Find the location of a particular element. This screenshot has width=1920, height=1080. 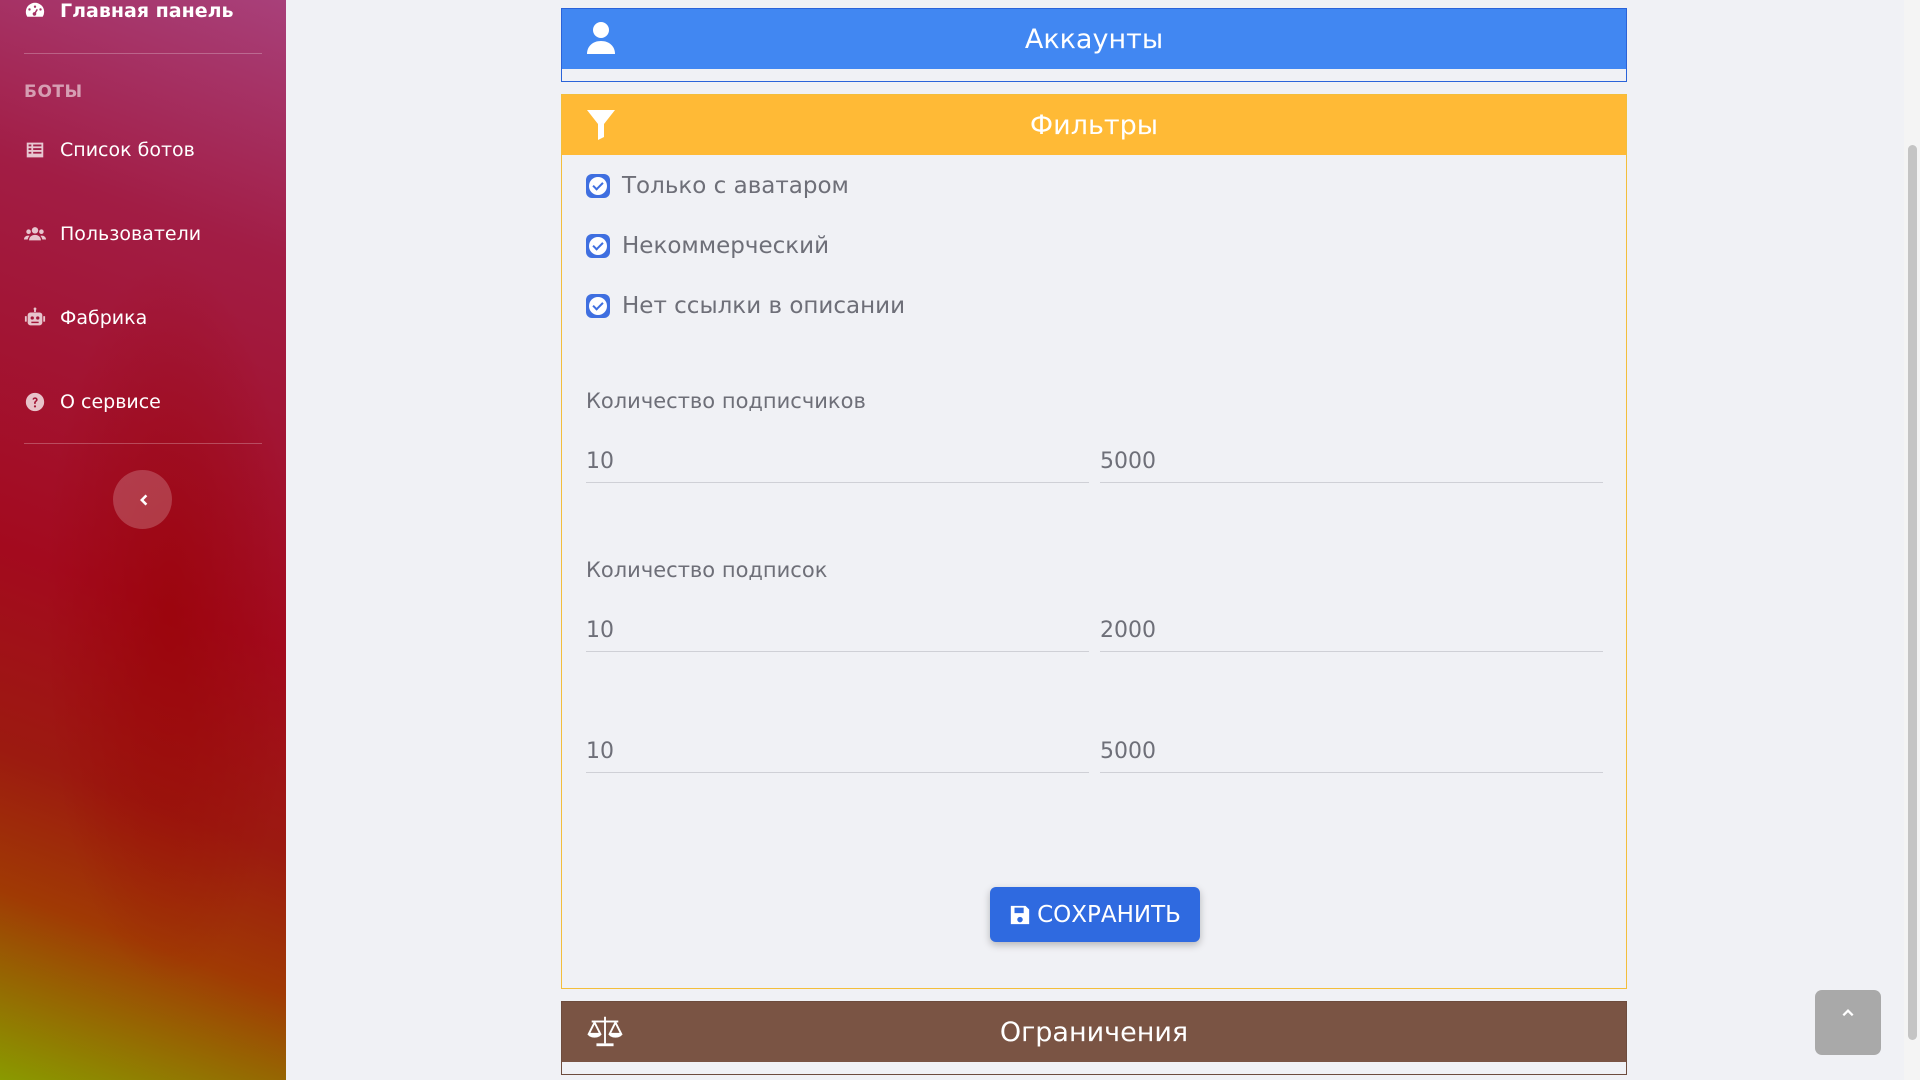

scale-icon is located at coordinates (605, 1031).